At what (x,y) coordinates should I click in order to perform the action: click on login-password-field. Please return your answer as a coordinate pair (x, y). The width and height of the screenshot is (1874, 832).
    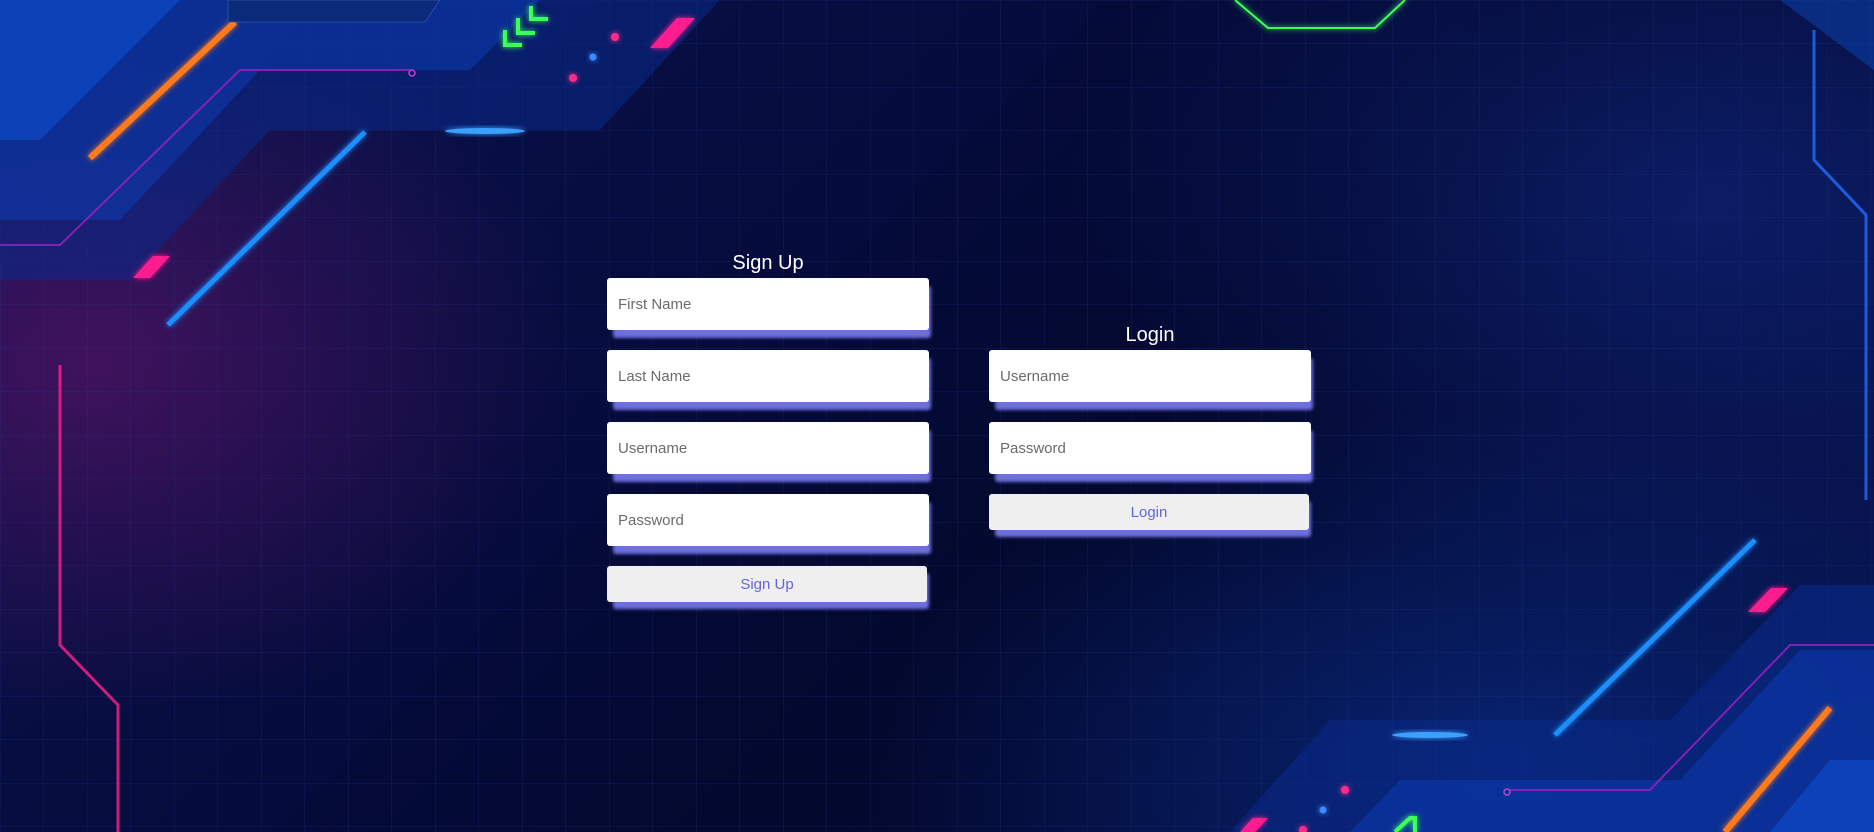
    Looking at the image, I should click on (1150, 448).